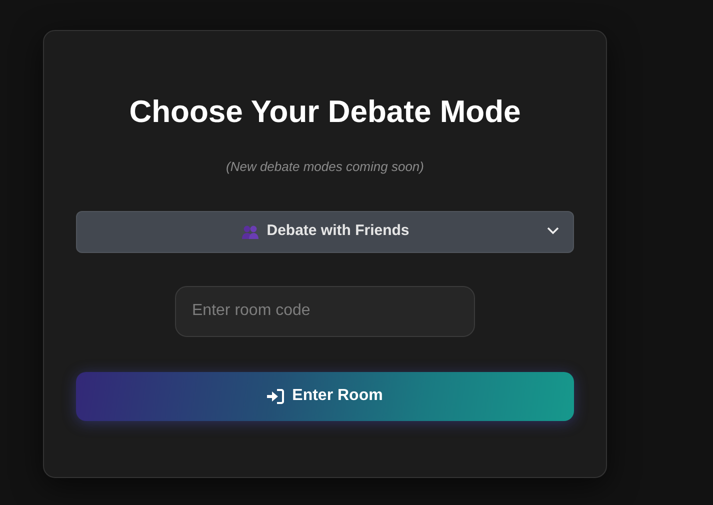  What do you see at coordinates (275, 396) in the screenshot?
I see `sign-in-icon` at bounding box center [275, 396].